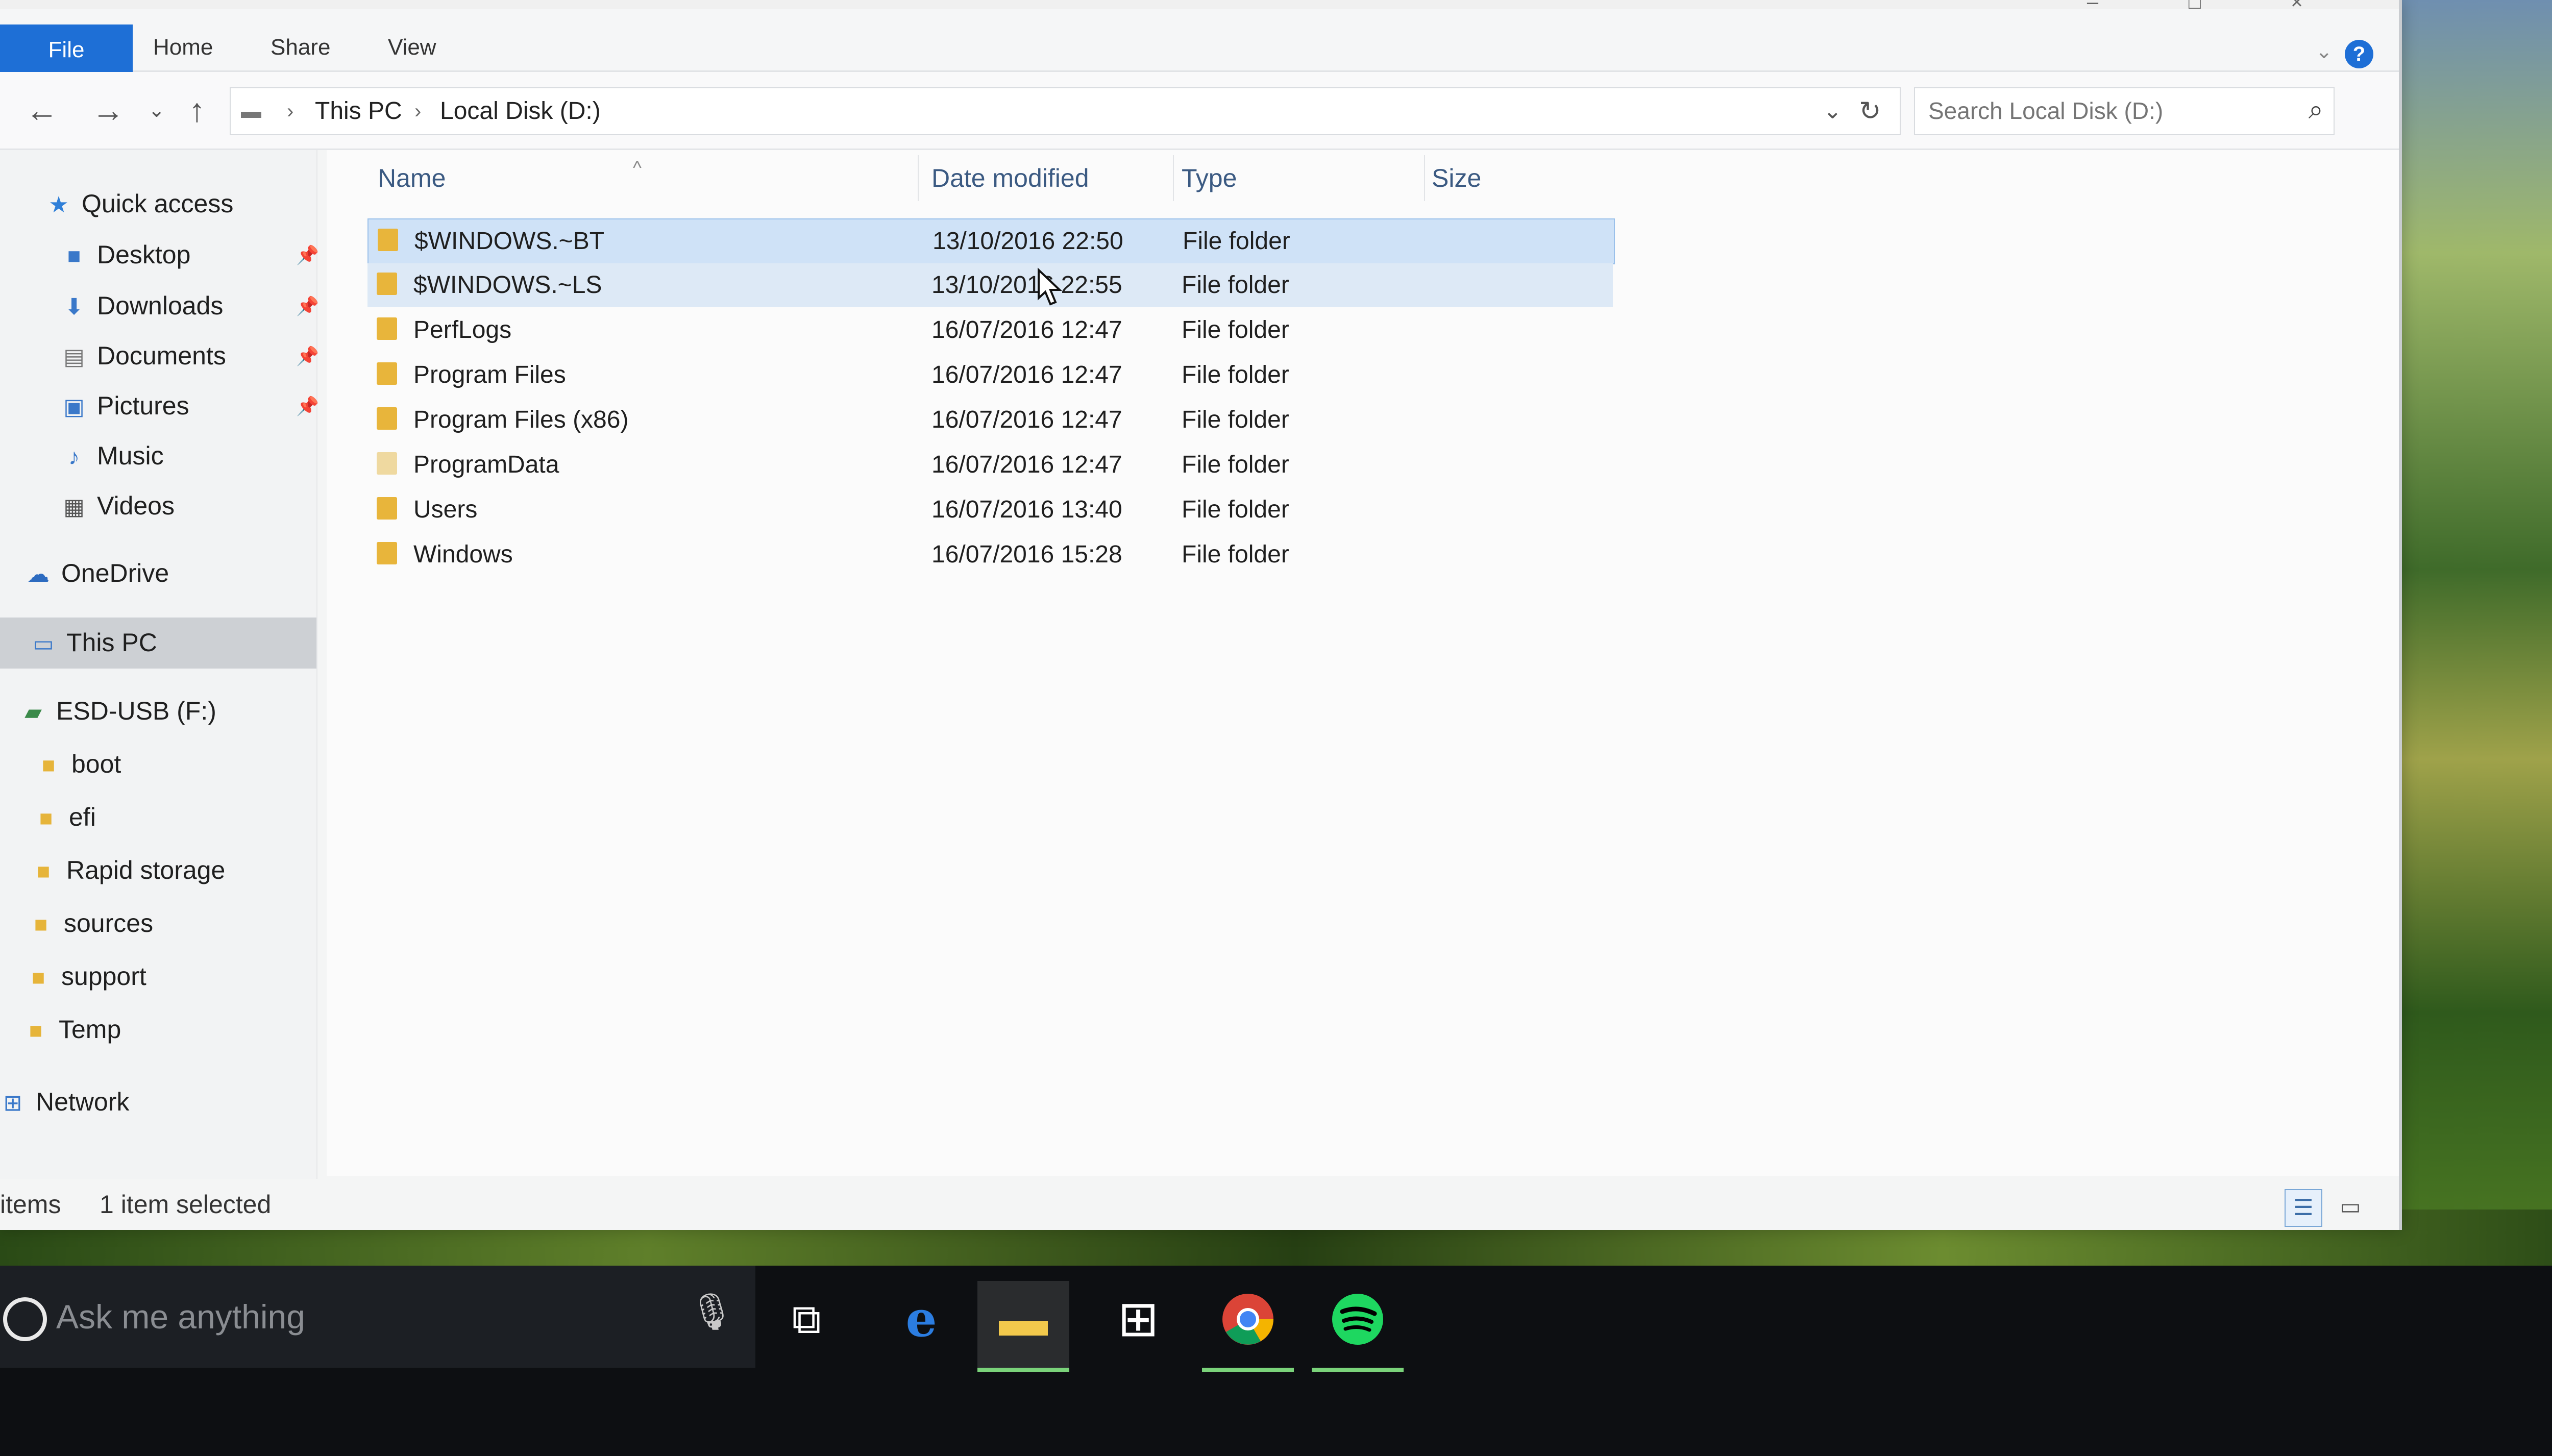  Describe the element at coordinates (990, 465) in the screenshot. I see `file-row: ProgramData 16/07/2016 12:47 File folder` at that location.